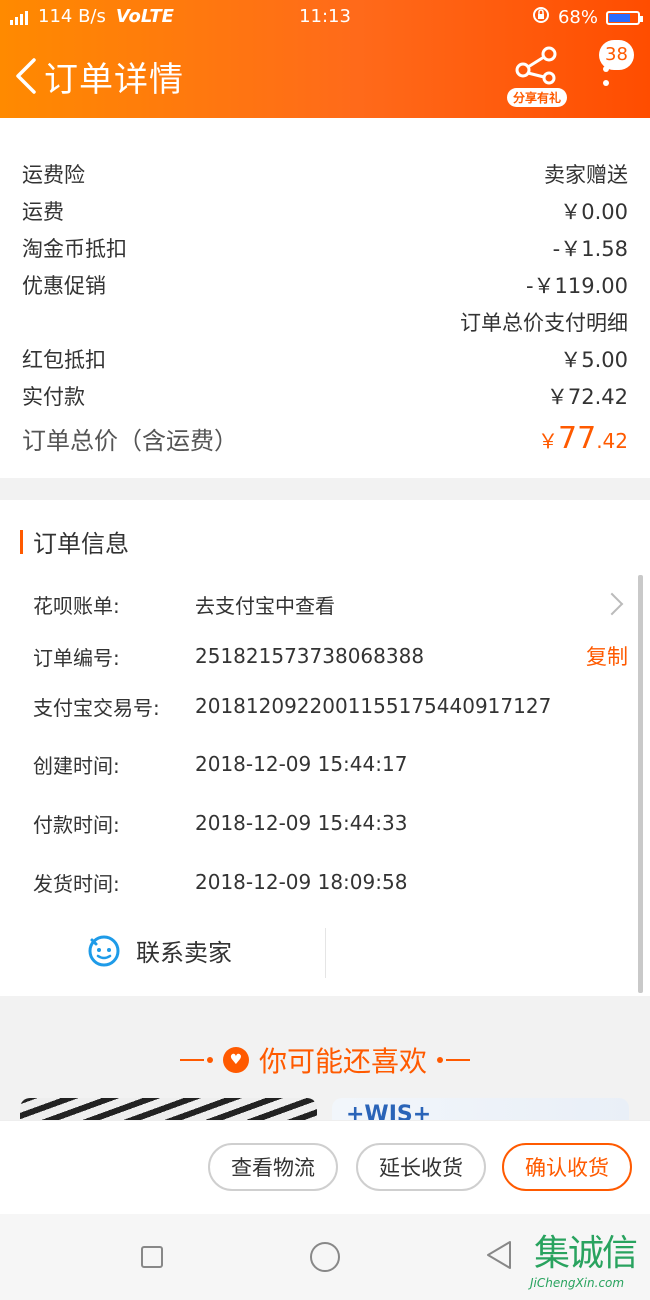 Image resolution: width=650 pixels, height=1300 pixels. Describe the element at coordinates (590, 249) in the screenshot. I see `price-value: -￥1.58` at that location.